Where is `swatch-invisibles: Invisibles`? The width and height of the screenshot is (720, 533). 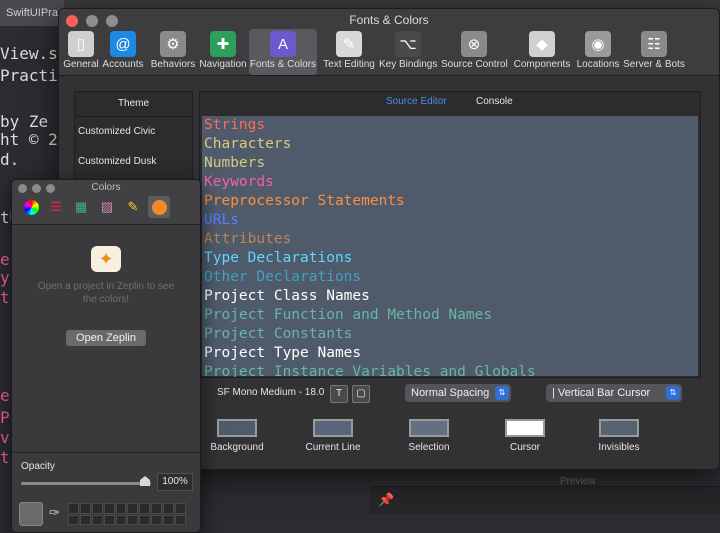
swatch-invisibles: Invisibles is located at coordinates (619, 436).